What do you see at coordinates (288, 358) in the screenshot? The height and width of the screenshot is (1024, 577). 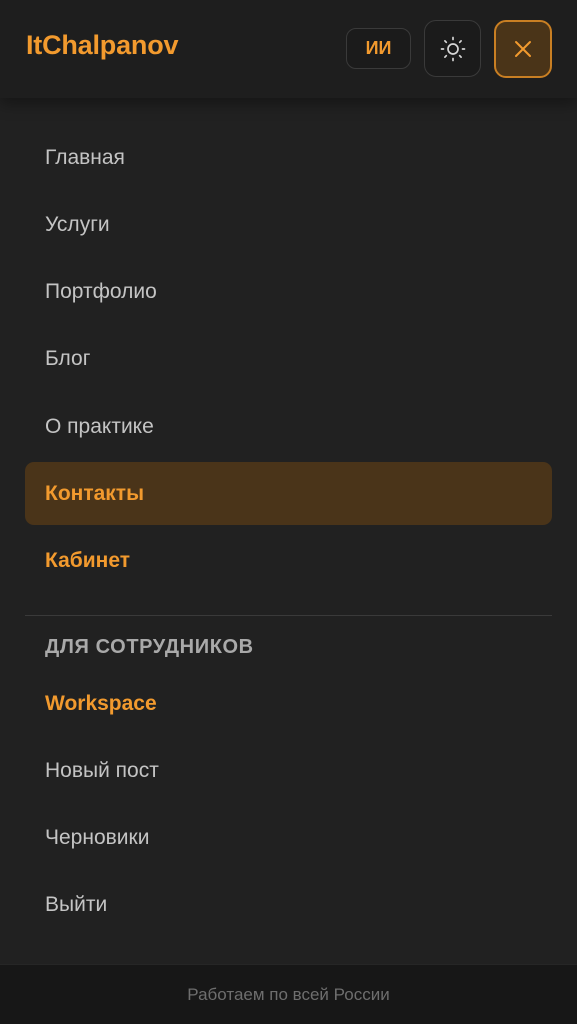 I see `menu-item-blog: Блог` at bounding box center [288, 358].